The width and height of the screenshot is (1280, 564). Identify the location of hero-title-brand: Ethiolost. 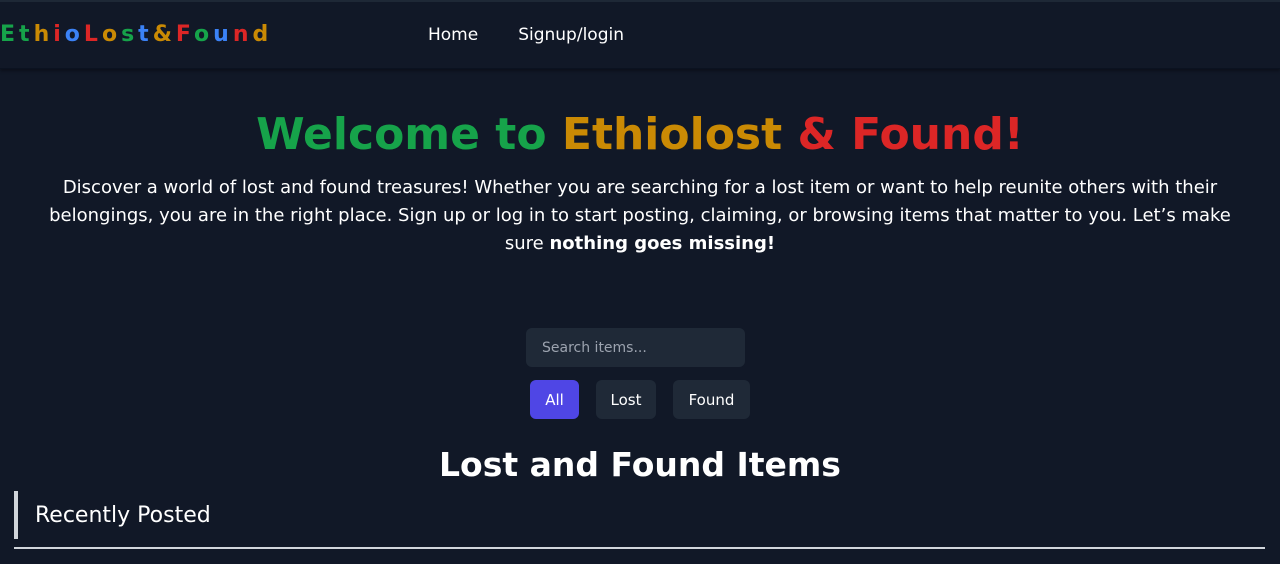
(672, 134).